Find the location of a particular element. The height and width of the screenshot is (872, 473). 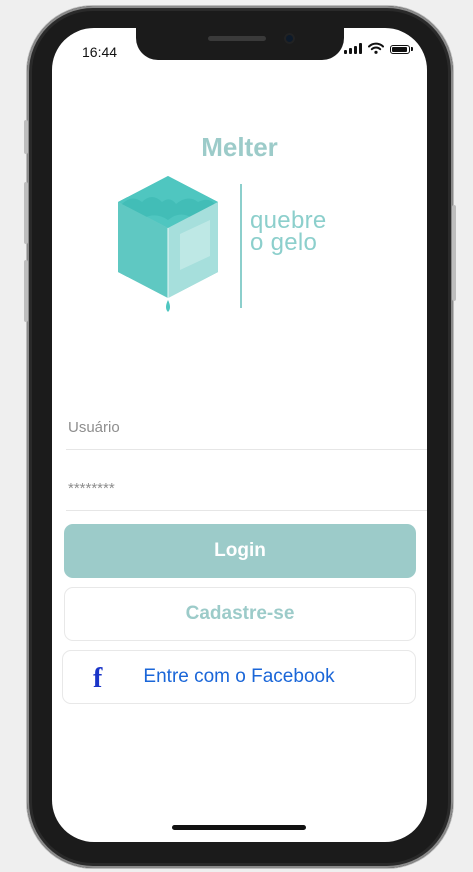

tagline: quebre o gelo is located at coordinates (288, 232).